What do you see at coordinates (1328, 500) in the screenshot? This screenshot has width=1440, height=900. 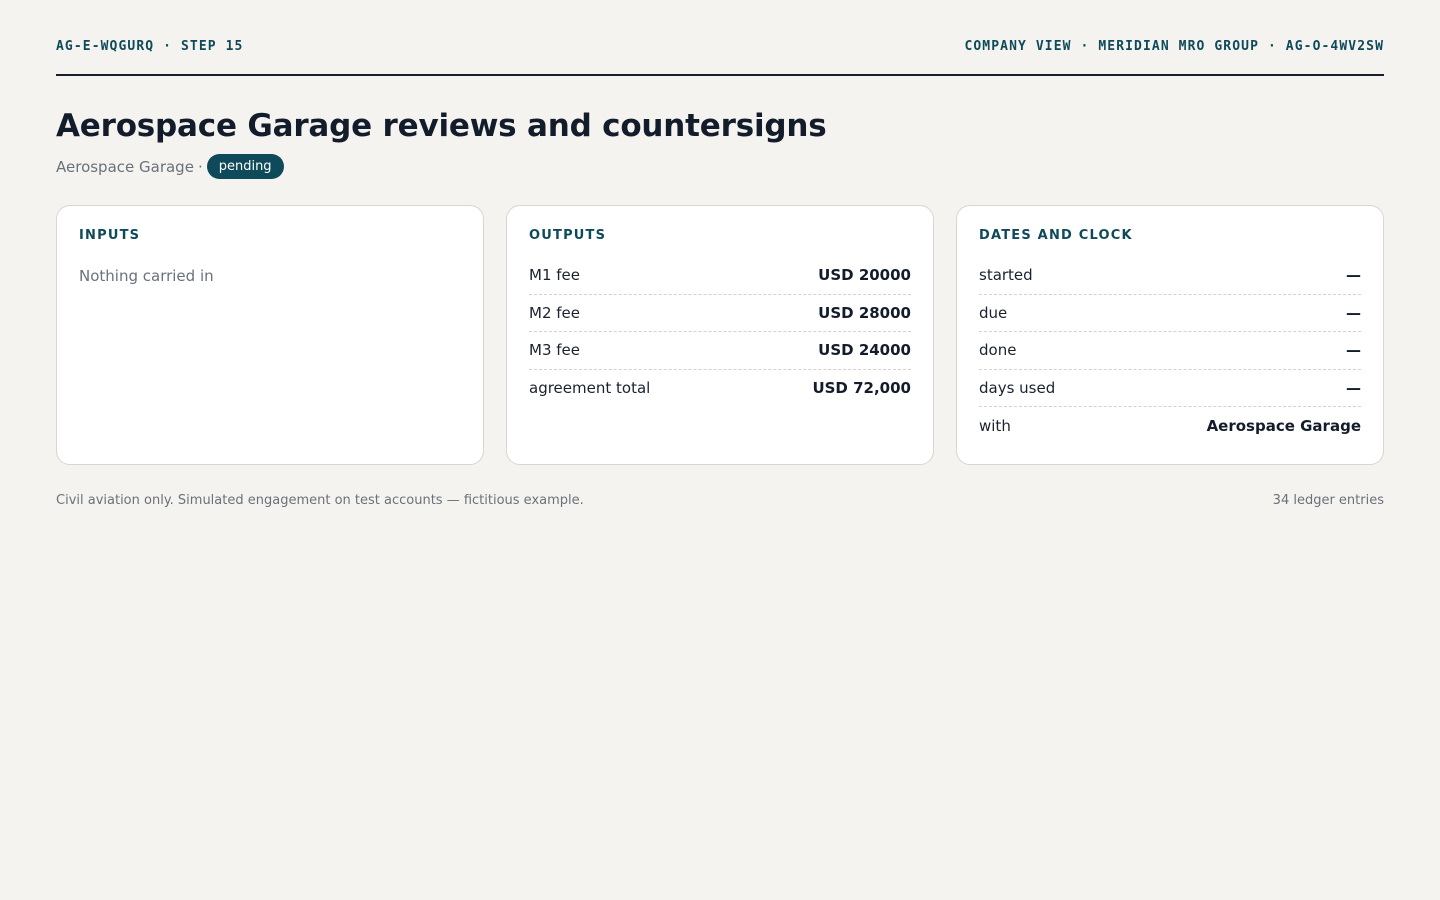 I see `ledger-count: 34 ledger entries` at bounding box center [1328, 500].